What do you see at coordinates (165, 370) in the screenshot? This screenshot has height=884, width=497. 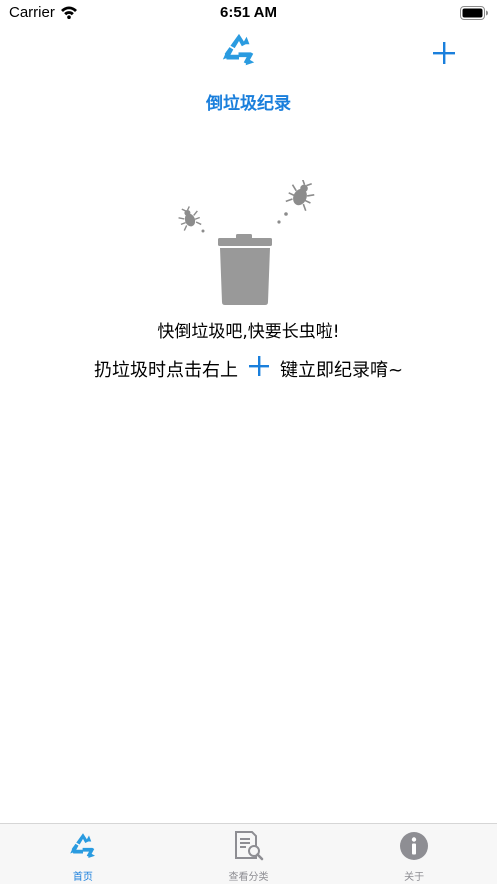 I see `hint-text-before: 扔垃圾时点击右上` at bounding box center [165, 370].